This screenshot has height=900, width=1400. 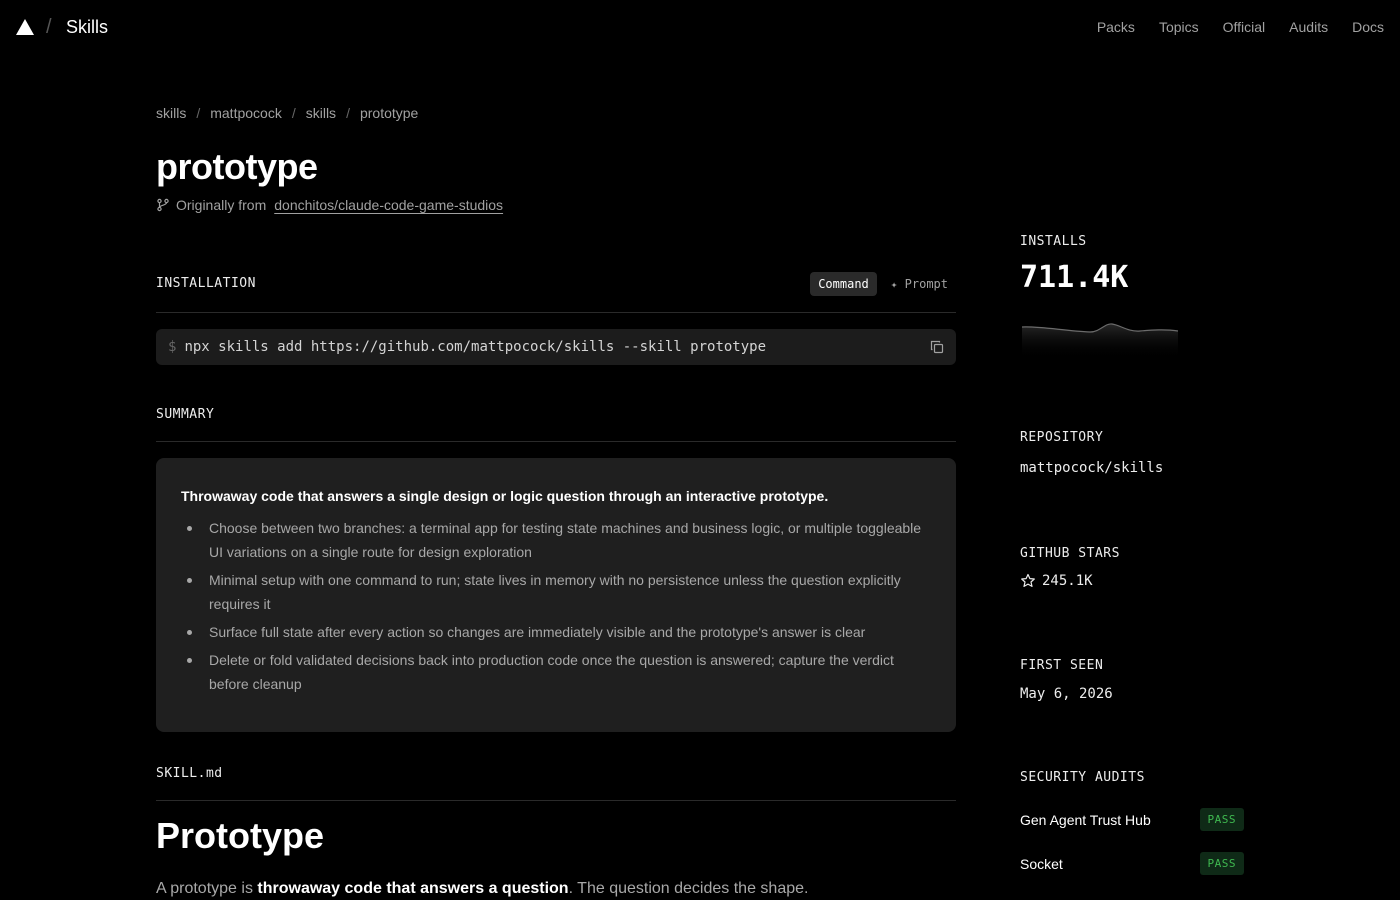 What do you see at coordinates (246, 113) in the screenshot?
I see `breadcrumb-item: mattpocock` at bounding box center [246, 113].